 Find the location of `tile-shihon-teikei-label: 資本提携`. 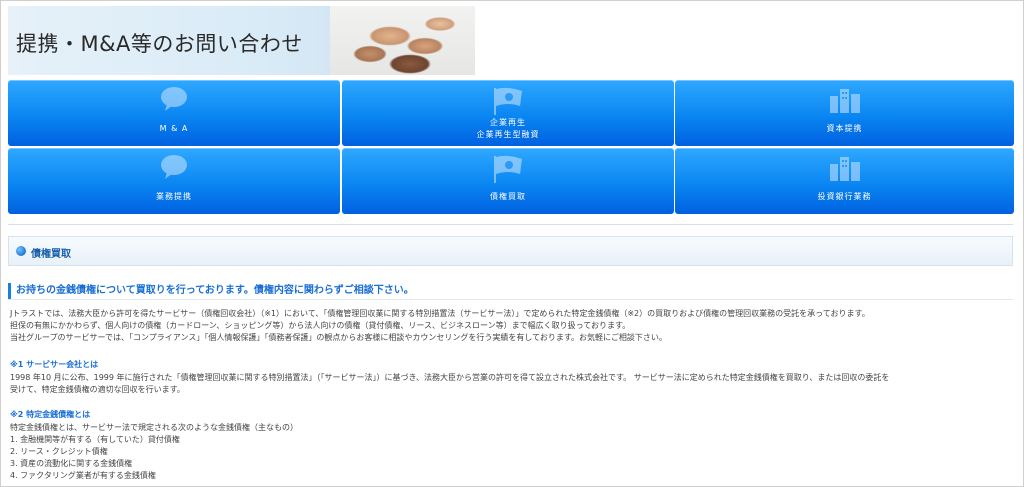

tile-shihon-teikei-label: 資本提携 is located at coordinates (844, 128).